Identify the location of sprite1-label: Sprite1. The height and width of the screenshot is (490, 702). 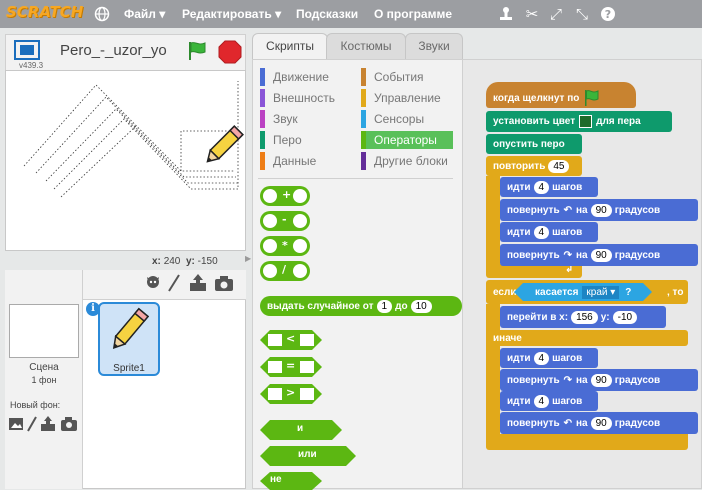
(129, 368).